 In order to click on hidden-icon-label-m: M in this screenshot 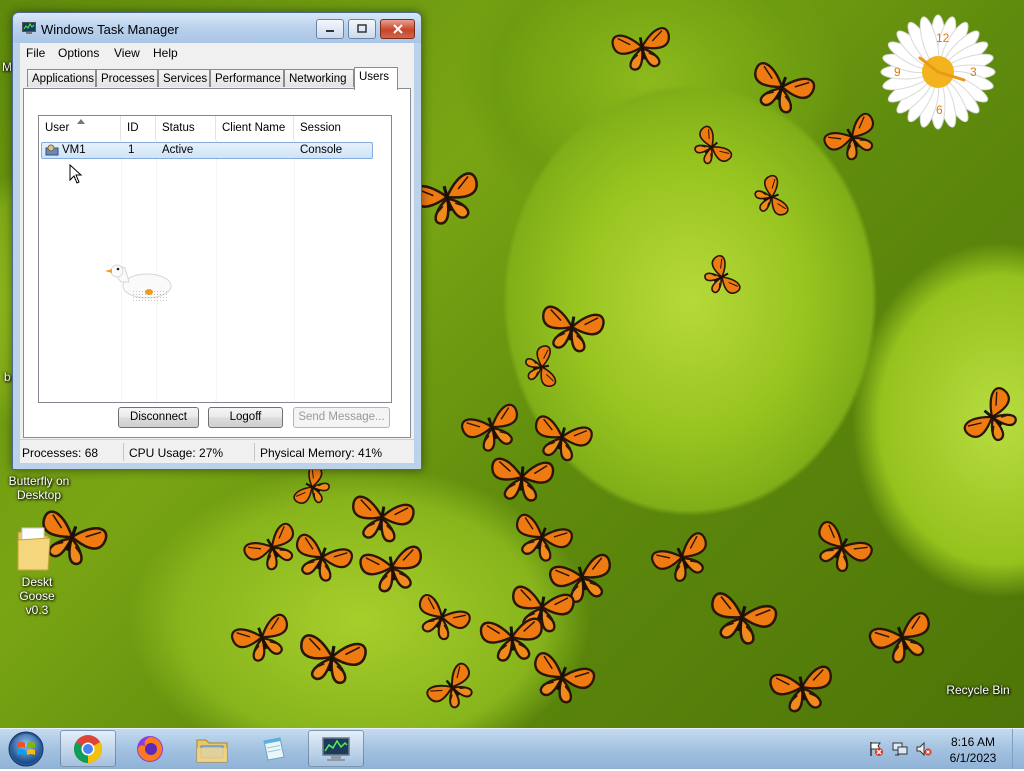, I will do `click(7, 67)`.